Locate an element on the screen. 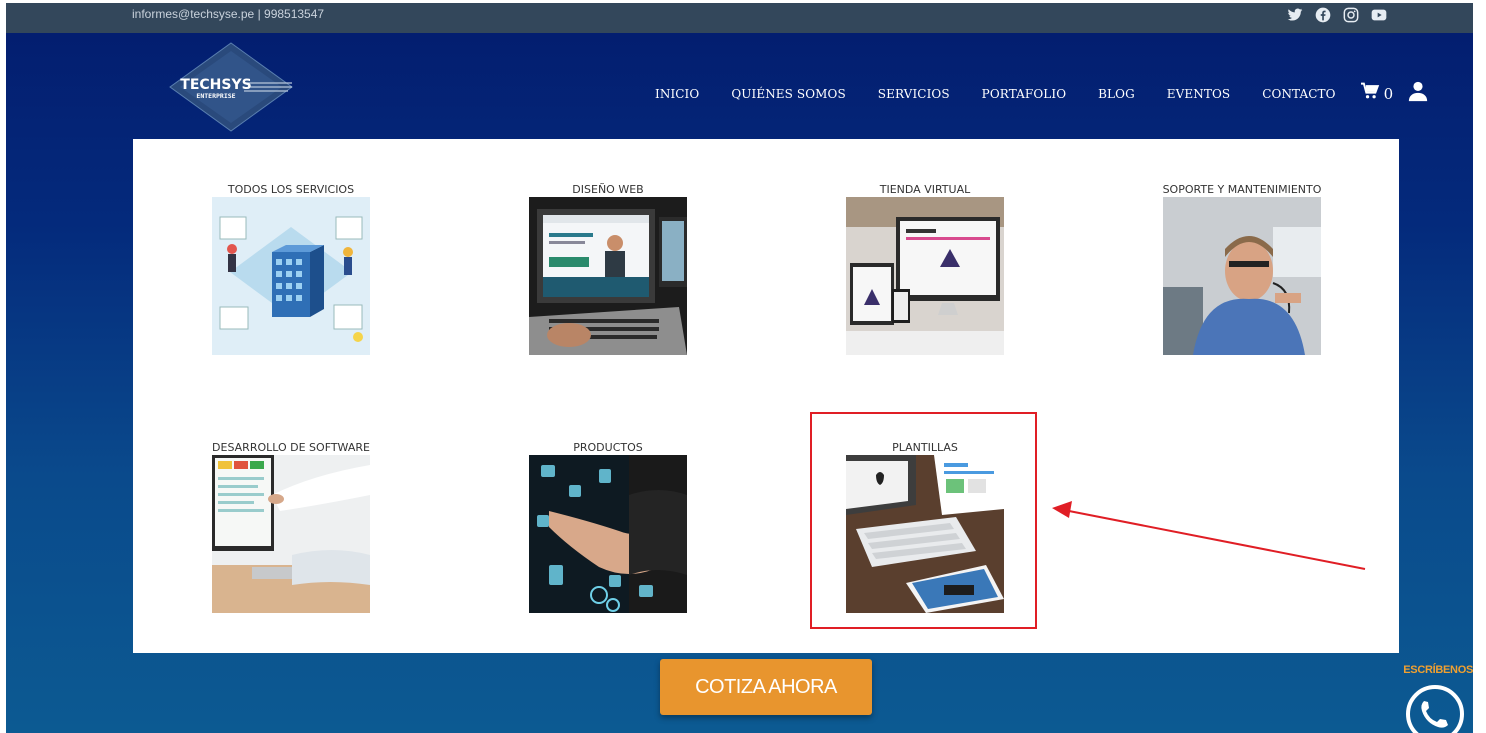 This screenshot has width=1486, height=733. quote-button-label: COTIZA AHORA is located at coordinates (766, 686).